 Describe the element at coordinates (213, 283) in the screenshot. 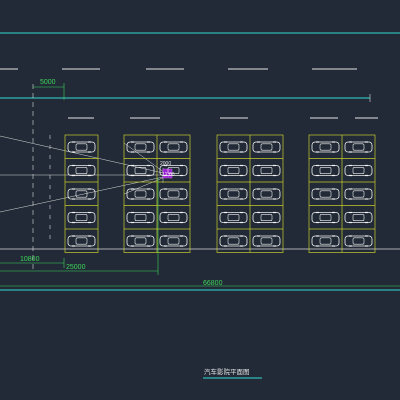

I see `dimension-overall-label: 66800` at that location.